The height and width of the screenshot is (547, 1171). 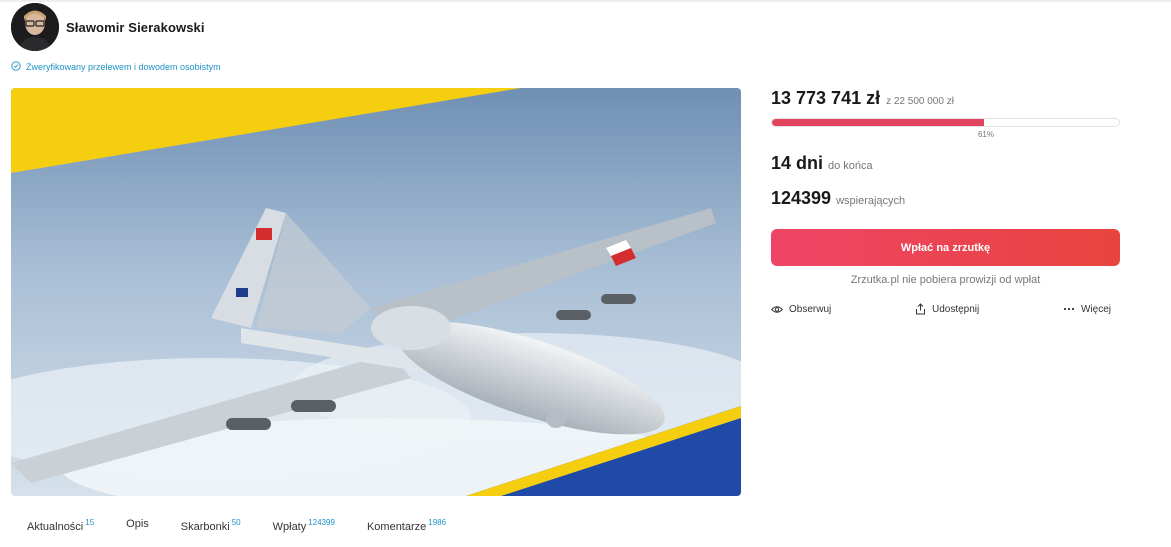 I want to click on eye-icon, so click(x=777, y=309).